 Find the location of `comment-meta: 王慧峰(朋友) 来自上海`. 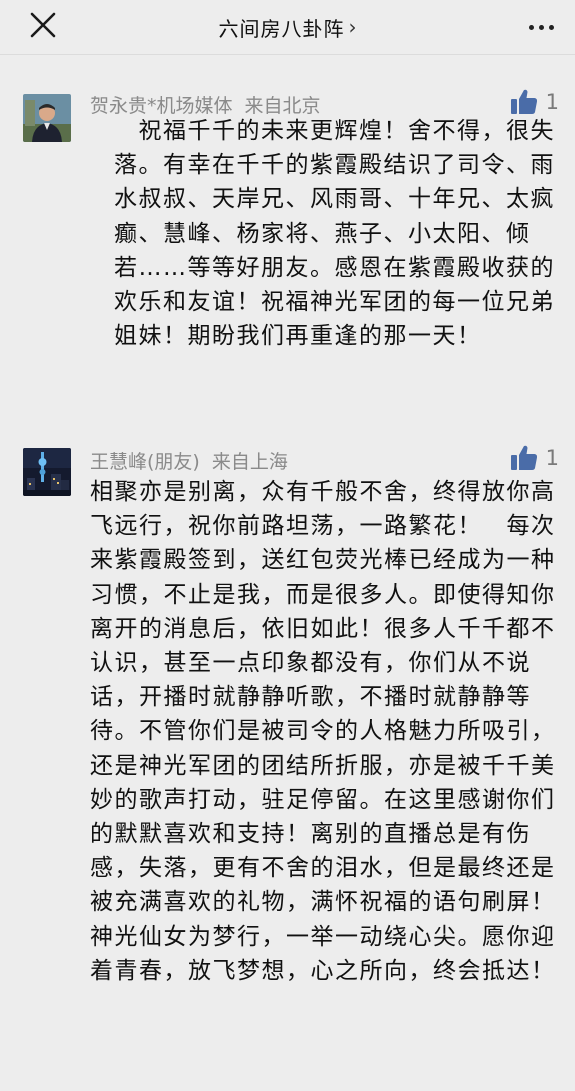

comment-meta: 王慧峰(朋友) 来自上海 is located at coordinates (189, 460).